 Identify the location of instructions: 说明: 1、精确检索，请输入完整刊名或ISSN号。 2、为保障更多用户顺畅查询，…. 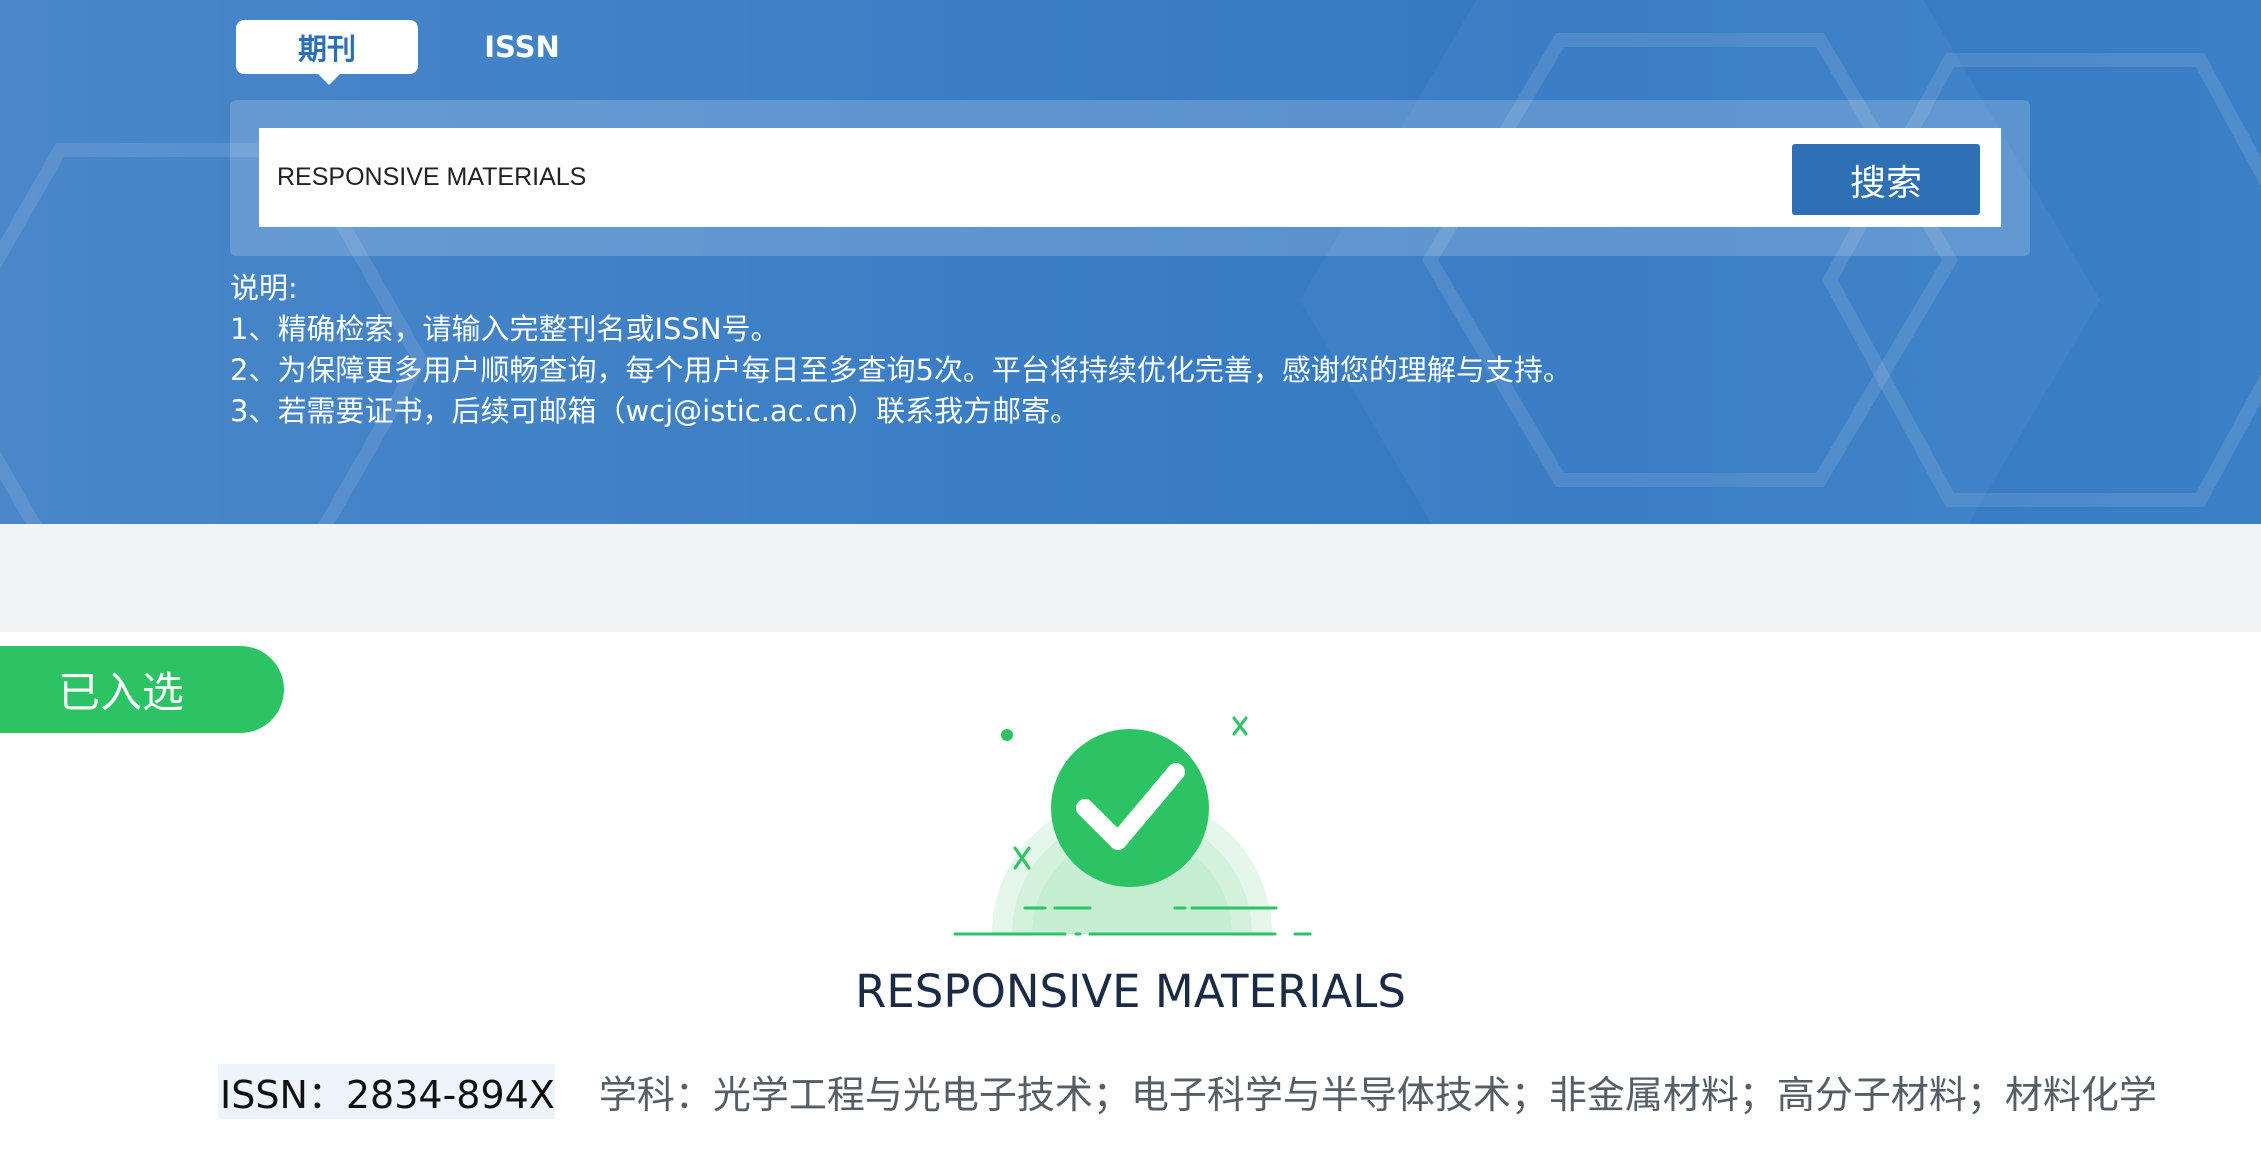
(1180, 350).